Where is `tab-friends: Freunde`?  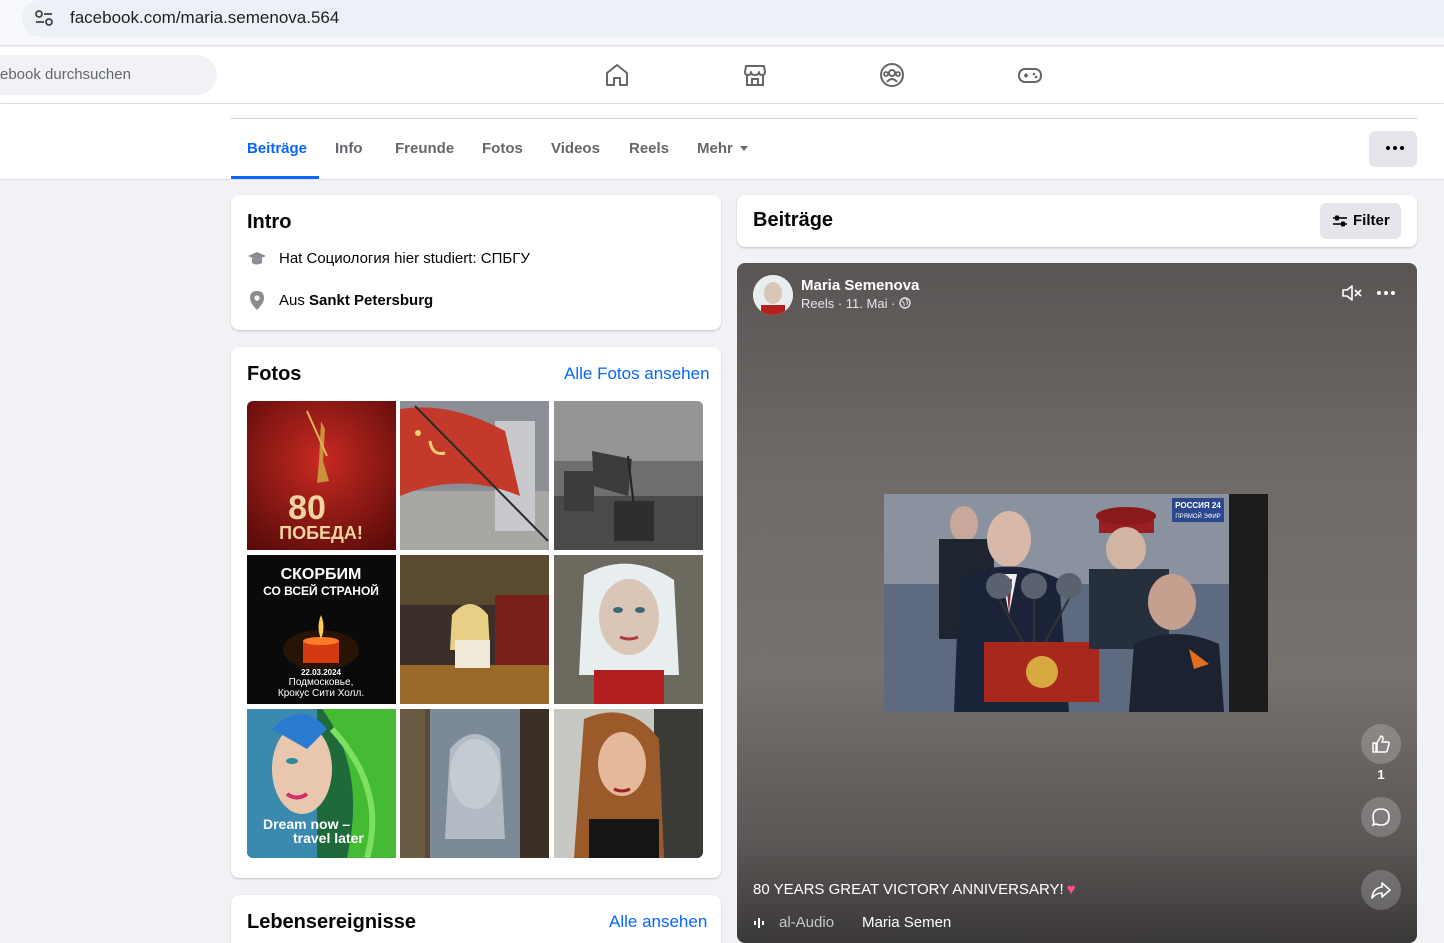 tab-friends: Freunde is located at coordinates (424, 148).